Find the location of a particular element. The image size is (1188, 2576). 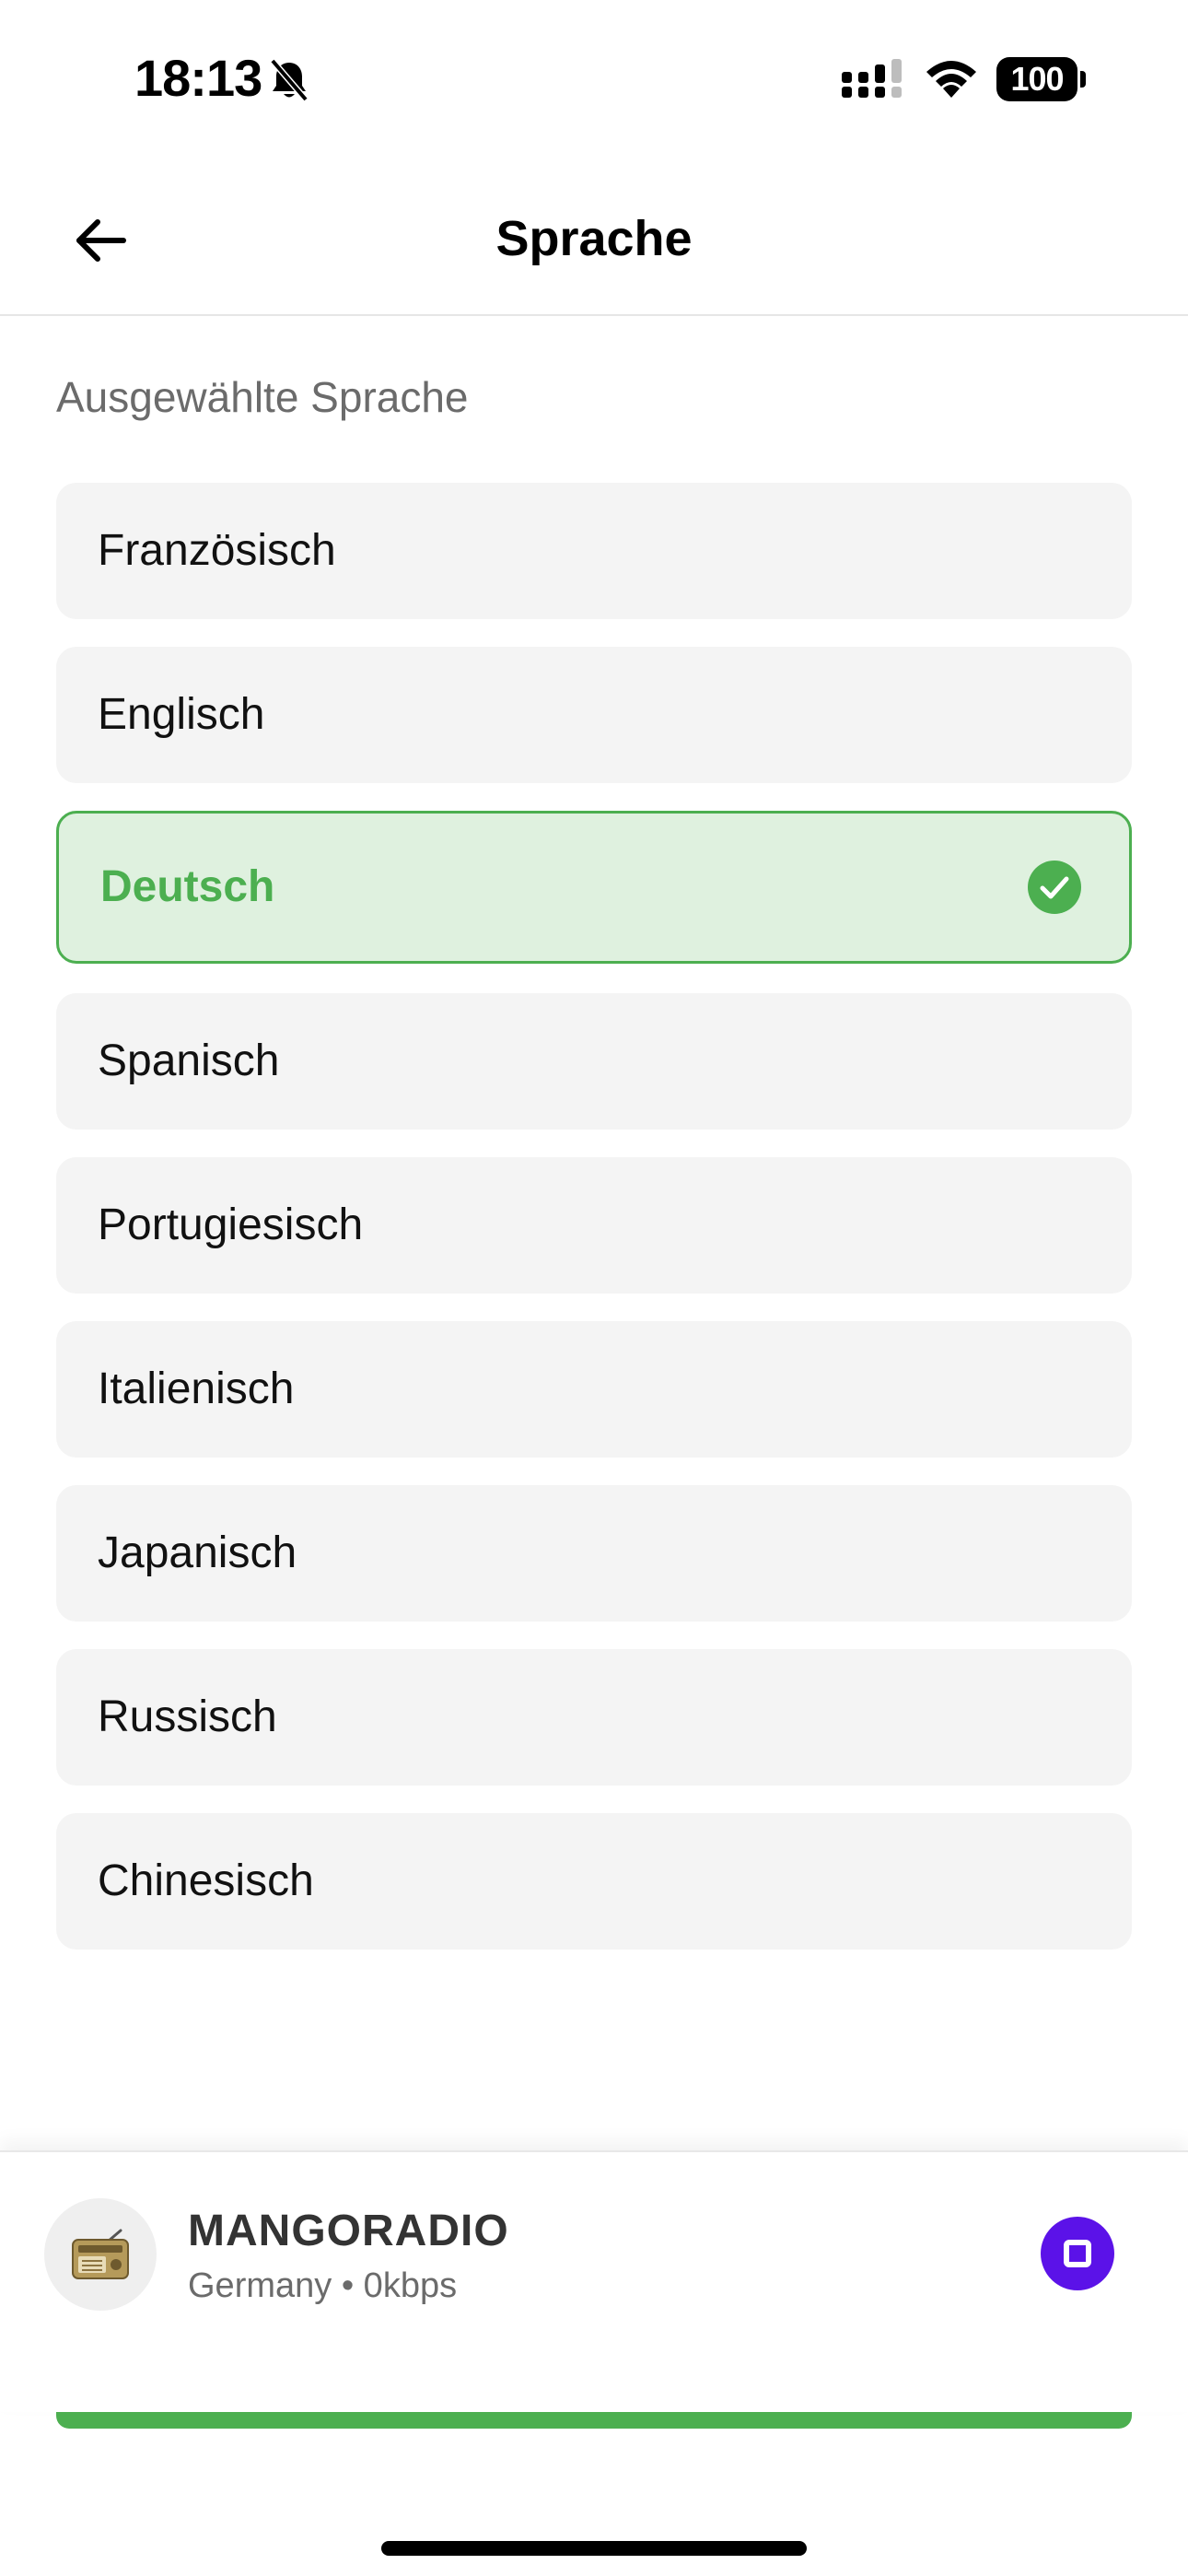

battery-icon: 100 is located at coordinates (1041, 79).